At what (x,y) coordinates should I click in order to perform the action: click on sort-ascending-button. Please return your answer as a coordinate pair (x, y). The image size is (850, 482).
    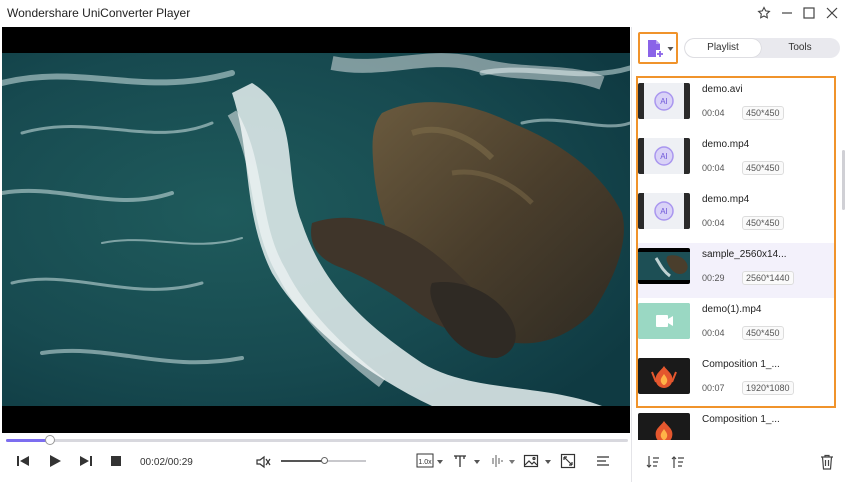
    Looking at the image, I should click on (653, 464).